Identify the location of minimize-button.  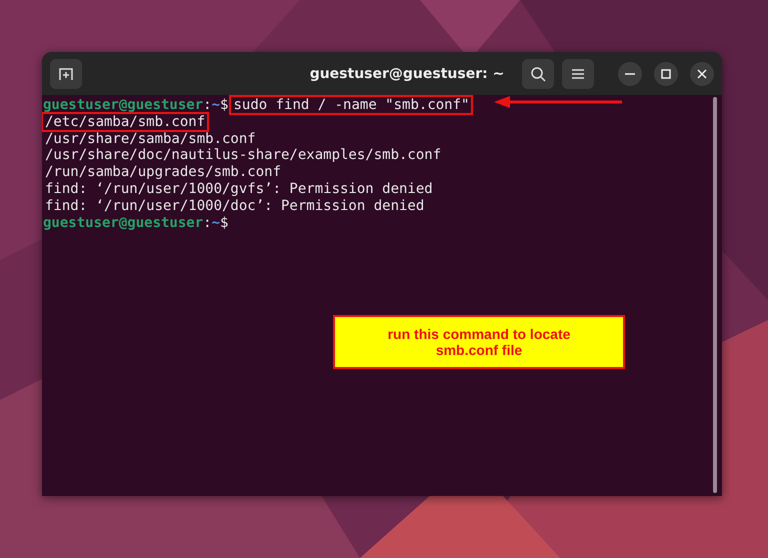
(630, 74).